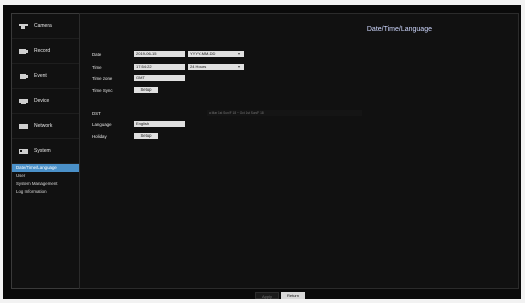 This screenshot has height=303, width=525. Describe the element at coordinates (159, 124) in the screenshot. I see `language-field: English` at that location.